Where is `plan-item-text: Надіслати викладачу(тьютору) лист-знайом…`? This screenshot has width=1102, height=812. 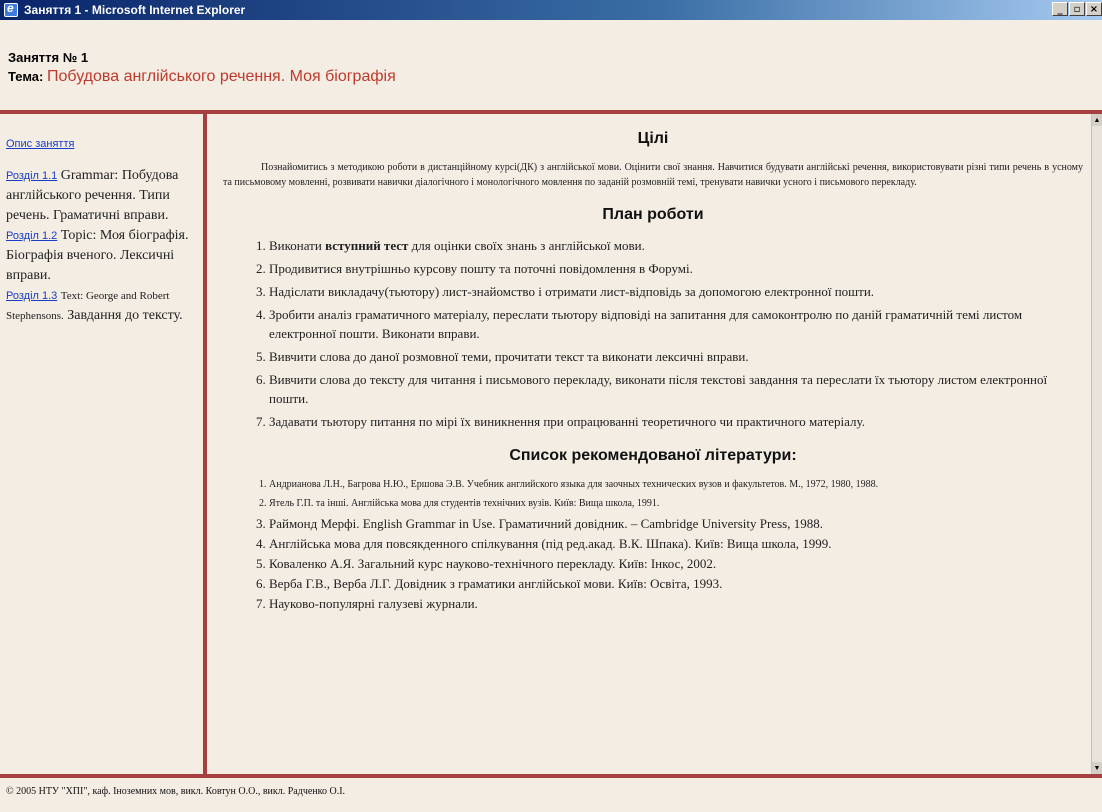
plan-item-text: Надіслати викладачу(тьютору) лист-знайом… is located at coordinates (572, 291).